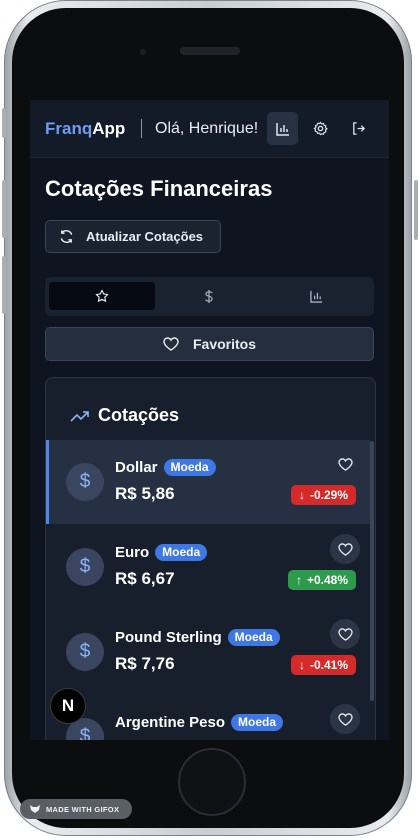 The image size is (420, 840). Describe the element at coordinates (372, 571) in the screenshot. I see `quotes-scrollbar` at that location.